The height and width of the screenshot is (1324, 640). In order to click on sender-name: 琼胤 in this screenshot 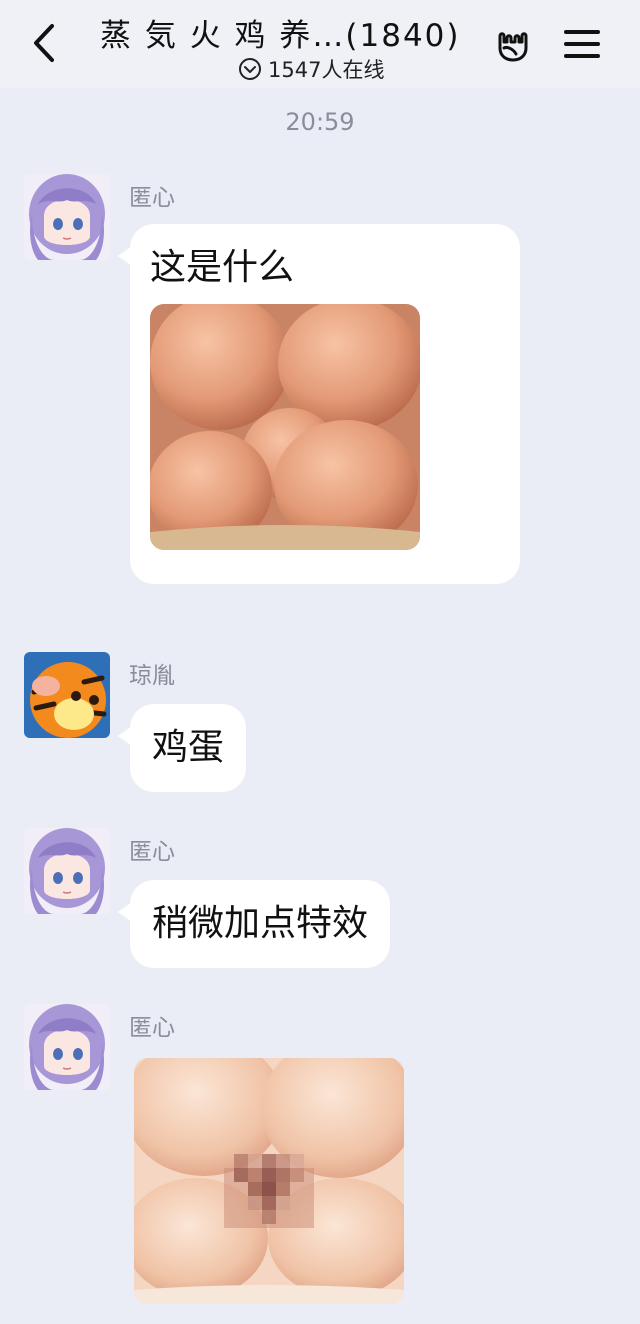, I will do `click(152, 676)`.